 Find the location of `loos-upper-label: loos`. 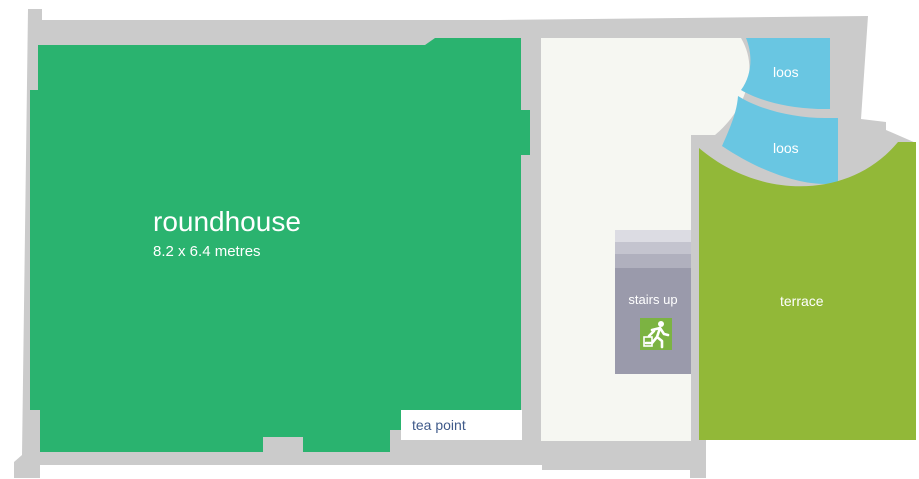

loos-upper-label: loos is located at coordinates (786, 72).